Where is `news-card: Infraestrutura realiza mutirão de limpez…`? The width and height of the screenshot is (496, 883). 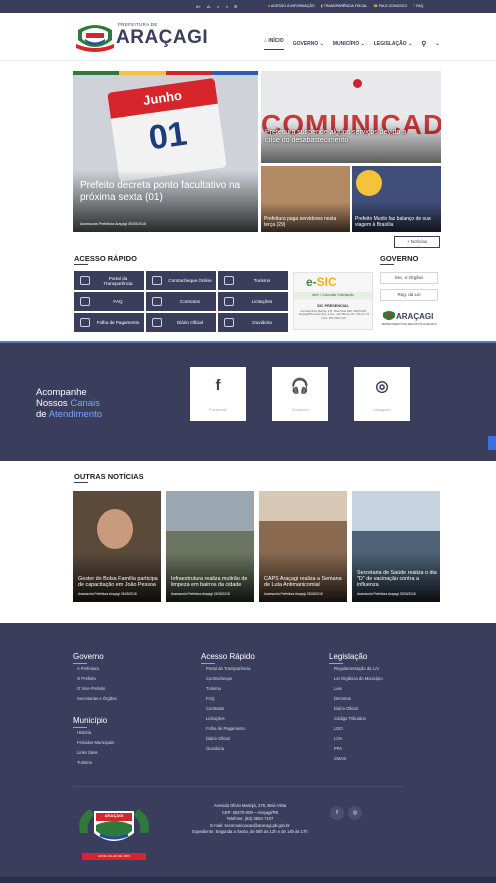 news-card: Infraestrutura realiza mutirão de limpez… is located at coordinates (210, 546).